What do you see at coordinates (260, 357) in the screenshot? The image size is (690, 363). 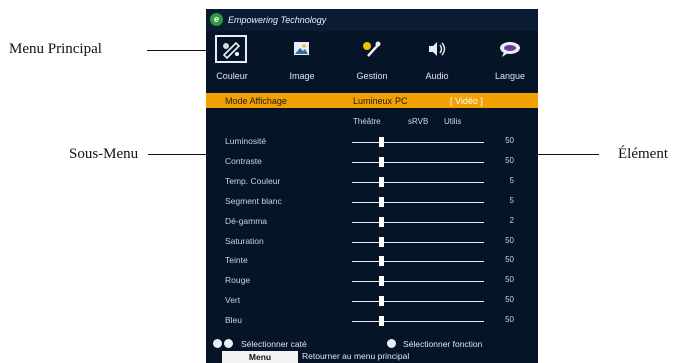 I see `menu-button: Menu` at bounding box center [260, 357].